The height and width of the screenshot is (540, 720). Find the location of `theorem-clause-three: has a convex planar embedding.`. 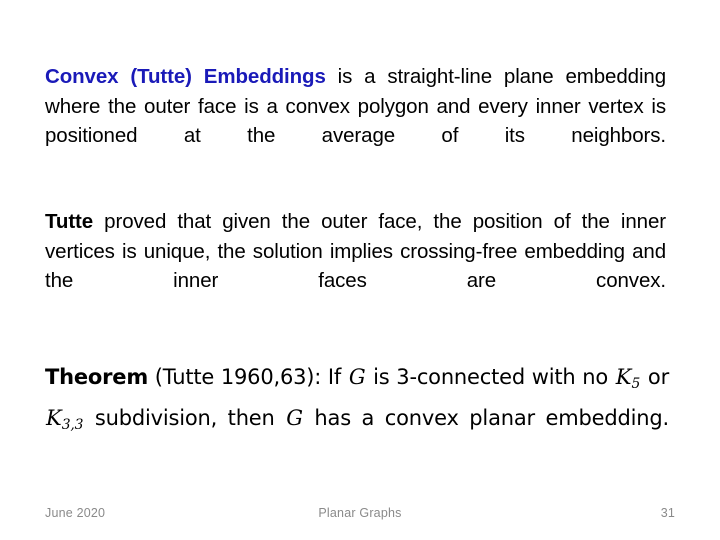

theorem-clause-three: has a convex planar embedding. is located at coordinates (486, 417).